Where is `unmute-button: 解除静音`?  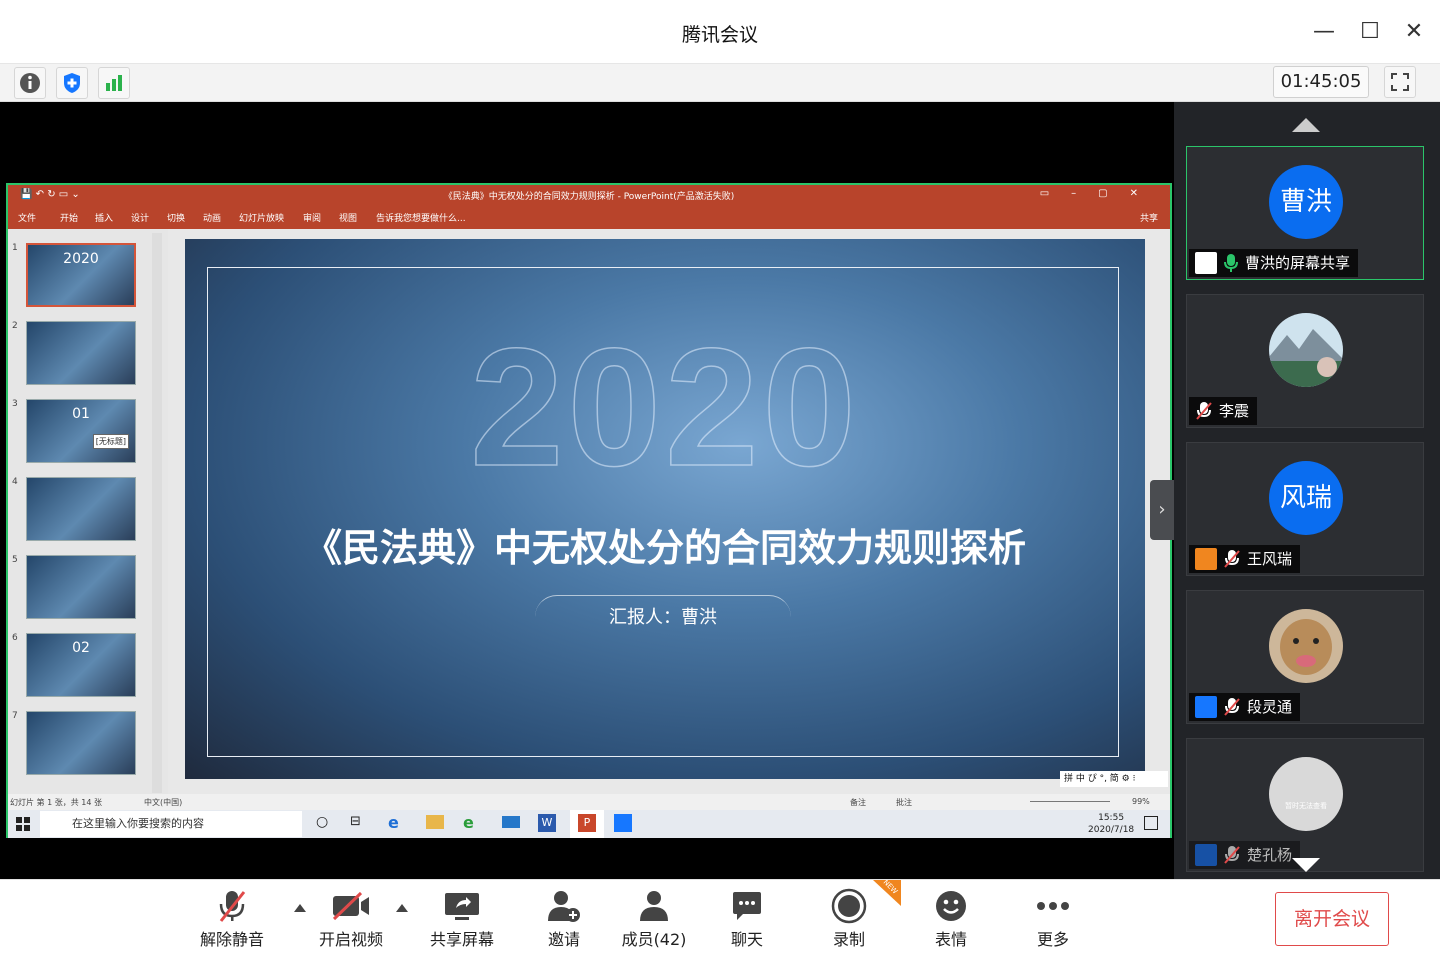 unmute-button: 解除静音 is located at coordinates (232, 921).